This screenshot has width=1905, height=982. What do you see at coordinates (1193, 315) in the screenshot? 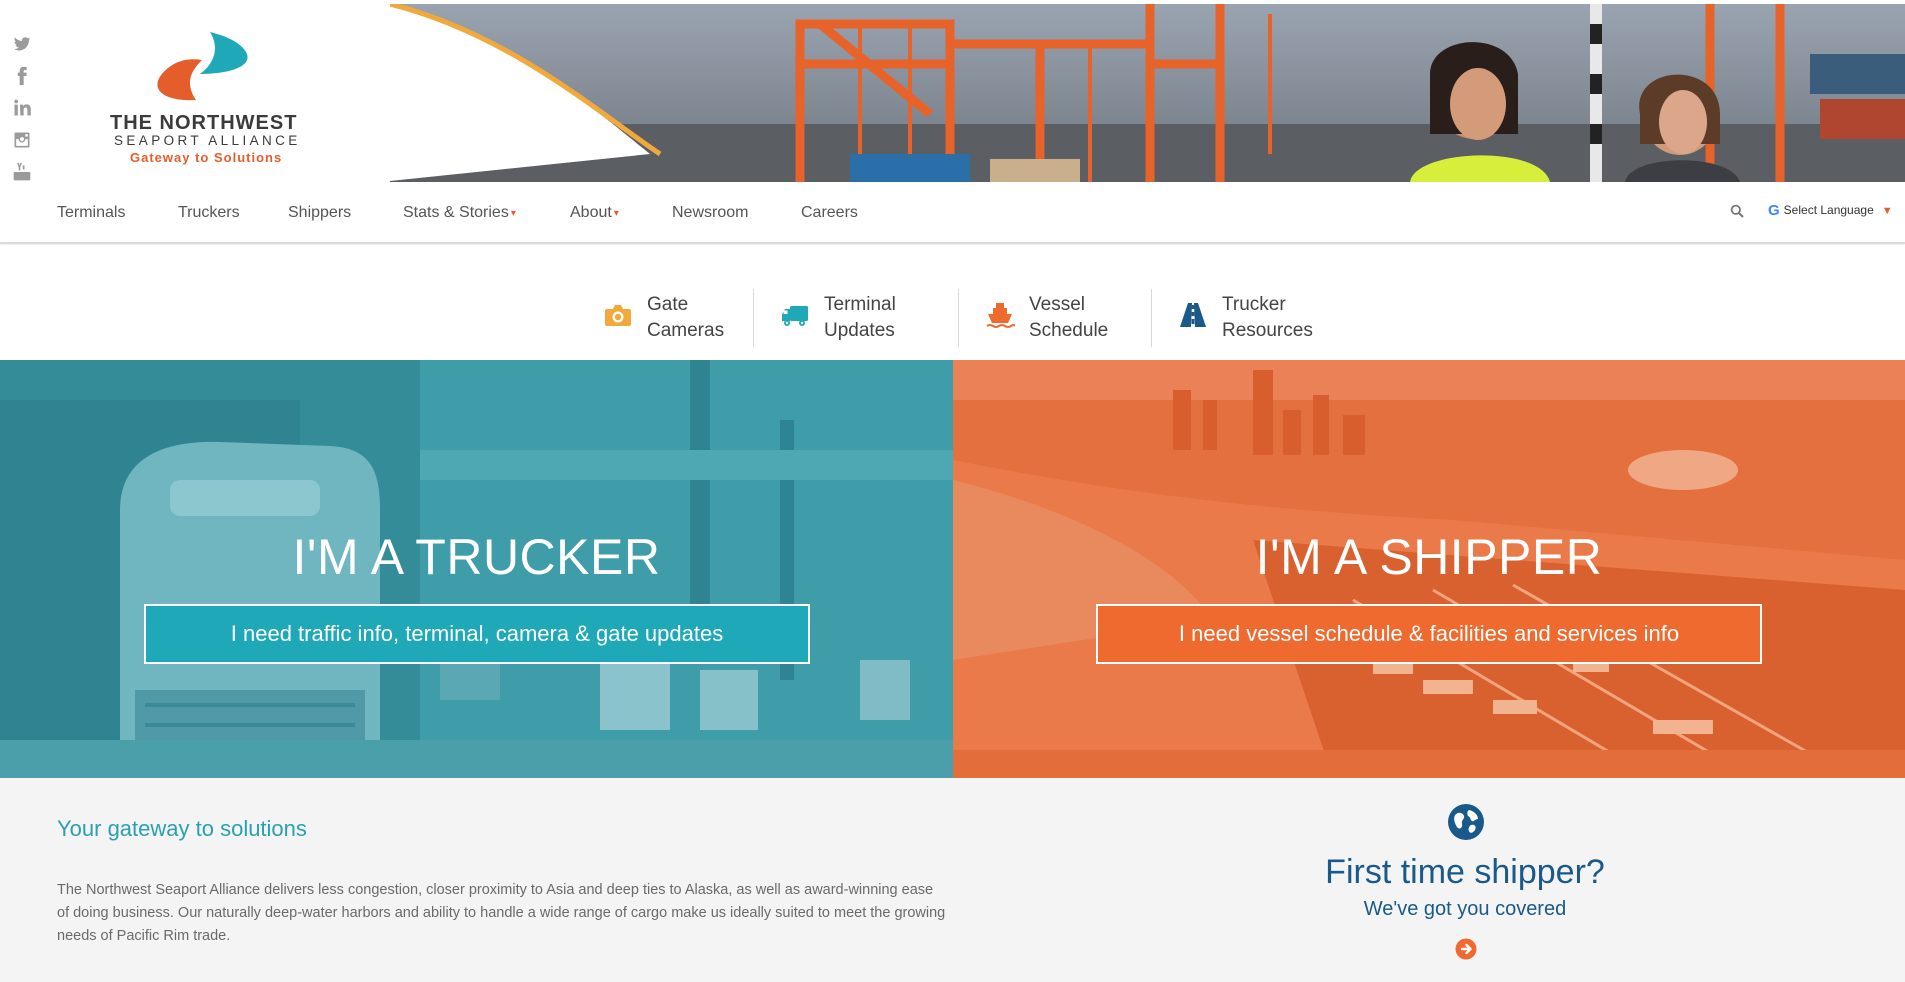
I see `road-icon` at bounding box center [1193, 315].